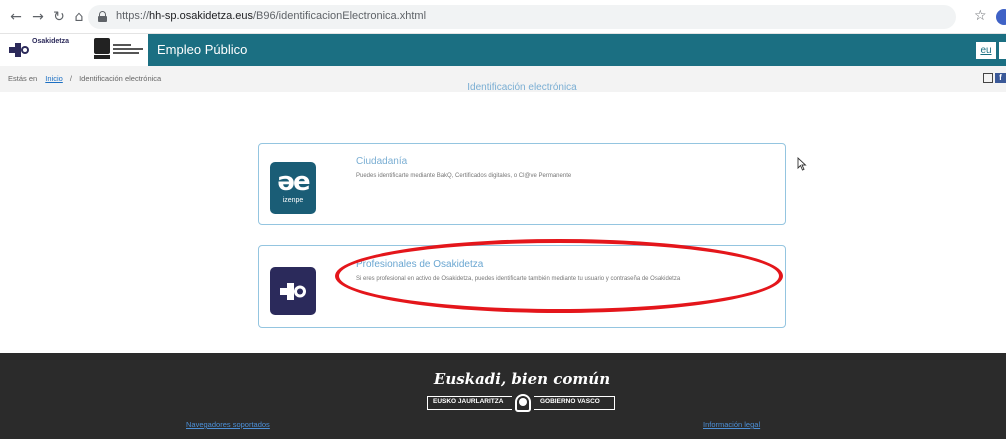 This screenshot has width=1006, height=439. I want to click on legal-info-link: Información legal, so click(731, 424).